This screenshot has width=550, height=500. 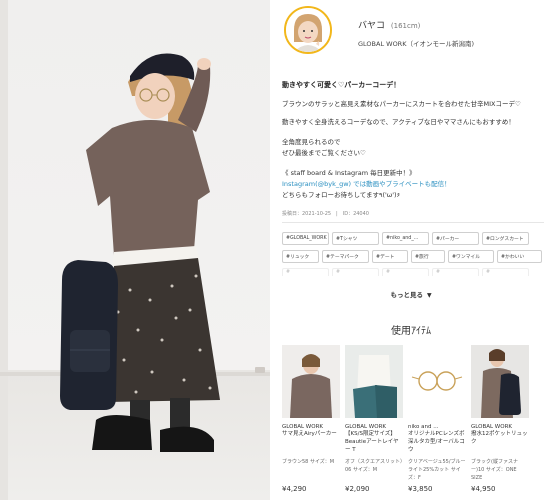 I want to click on hashtag-chip: #ワンマイル, so click(x=471, y=256).